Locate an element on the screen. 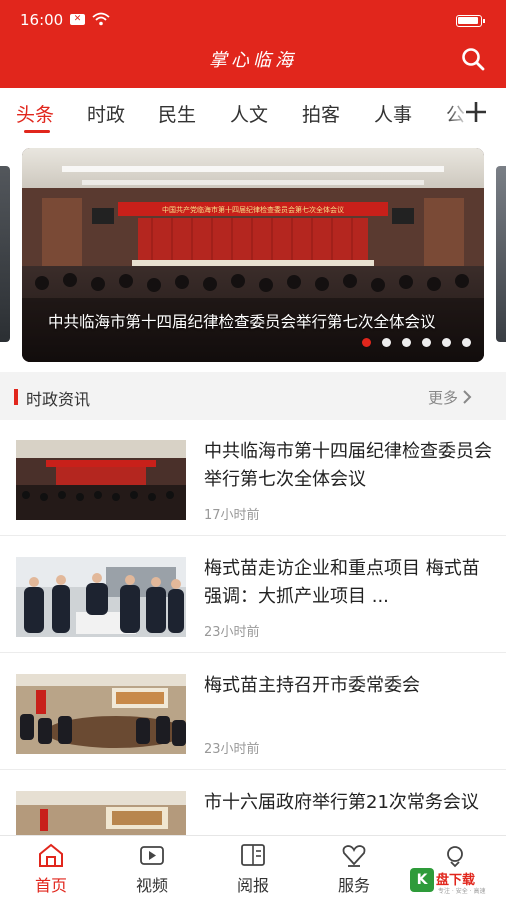 The width and height of the screenshot is (506, 900). previous-slide-peek is located at coordinates (5, 254).